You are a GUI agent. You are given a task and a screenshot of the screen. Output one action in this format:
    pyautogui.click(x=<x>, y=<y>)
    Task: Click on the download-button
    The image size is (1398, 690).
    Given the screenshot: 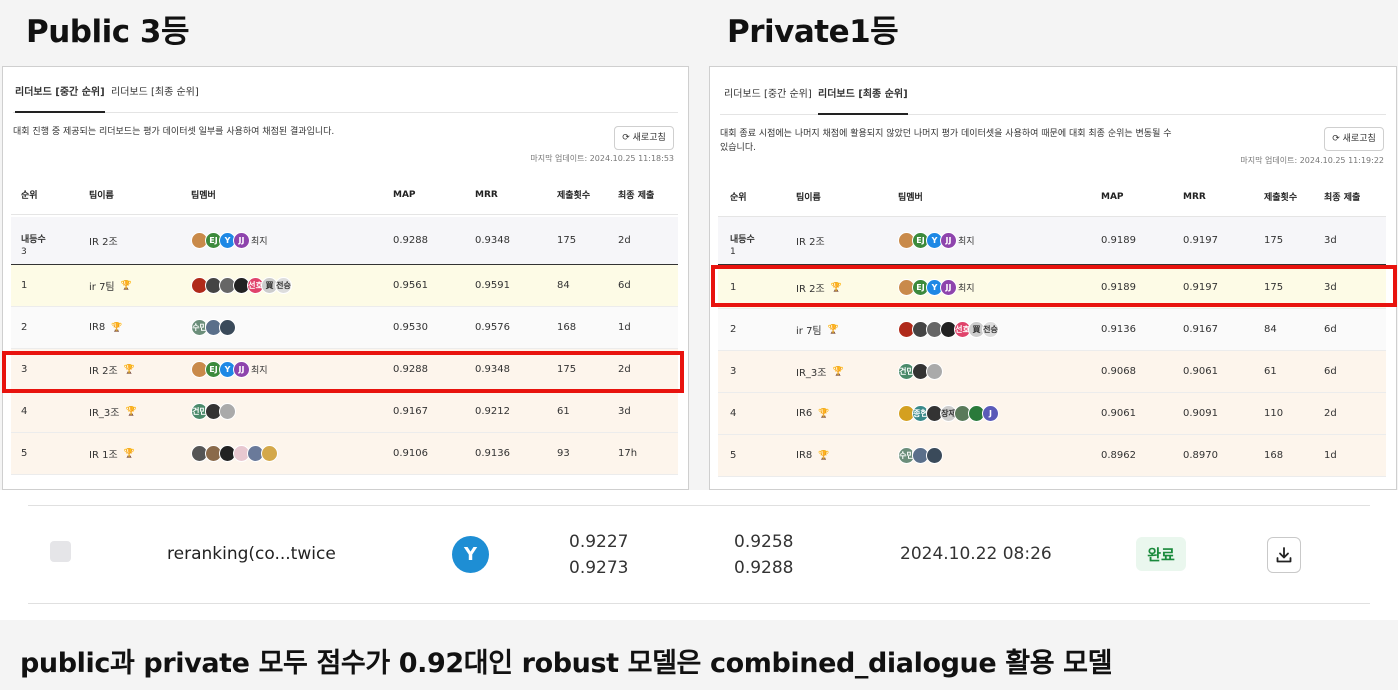 What is the action you would take?
    pyautogui.click(x=1284, y=555)
    